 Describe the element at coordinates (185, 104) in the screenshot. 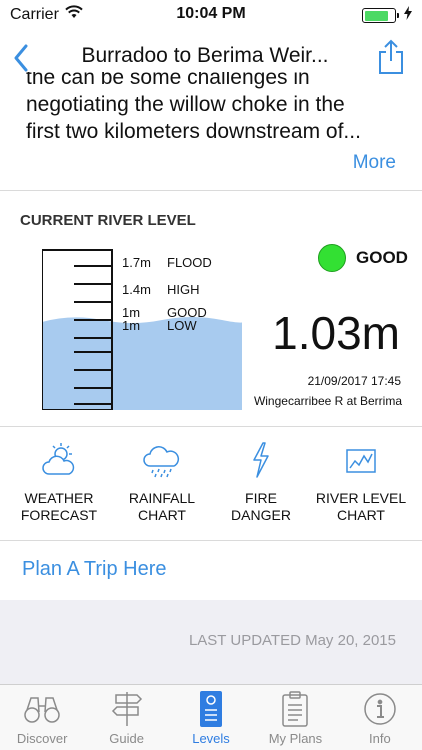

I see `description-line: negotiating the willow choke in the` at that location.